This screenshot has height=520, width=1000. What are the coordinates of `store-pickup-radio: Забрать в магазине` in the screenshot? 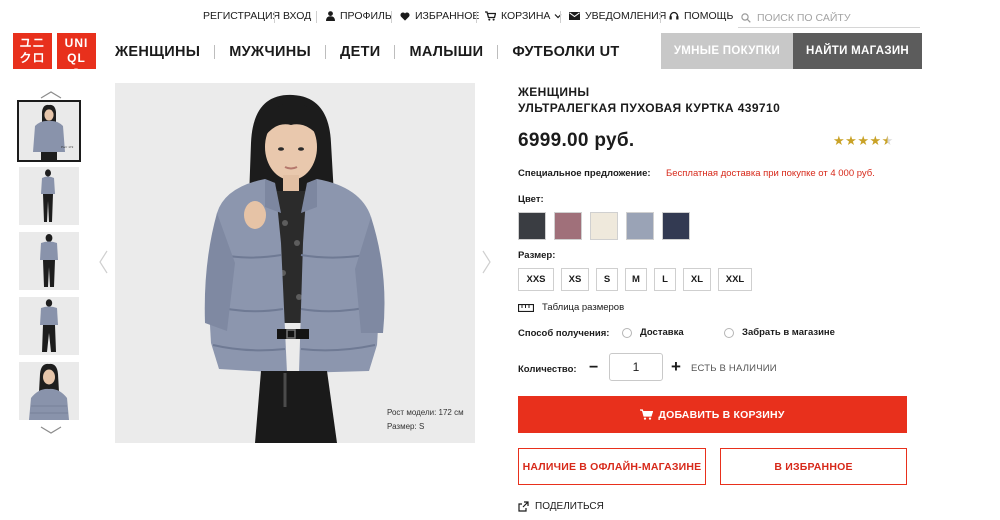 It's located at (779, 332).